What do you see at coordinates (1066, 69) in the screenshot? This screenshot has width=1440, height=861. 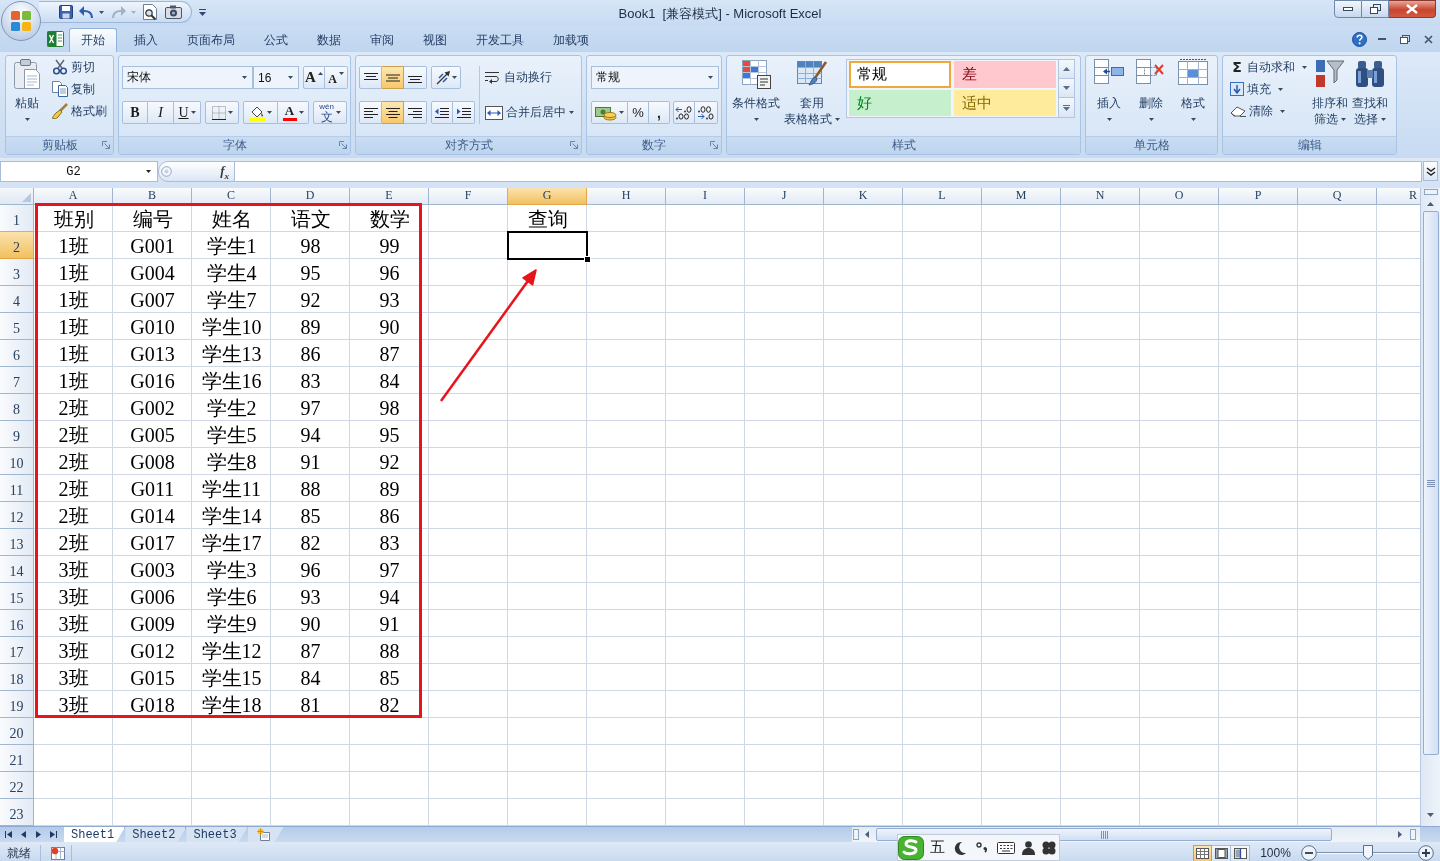 I see `gallery-up-button` at bounding box center [1066, 69].